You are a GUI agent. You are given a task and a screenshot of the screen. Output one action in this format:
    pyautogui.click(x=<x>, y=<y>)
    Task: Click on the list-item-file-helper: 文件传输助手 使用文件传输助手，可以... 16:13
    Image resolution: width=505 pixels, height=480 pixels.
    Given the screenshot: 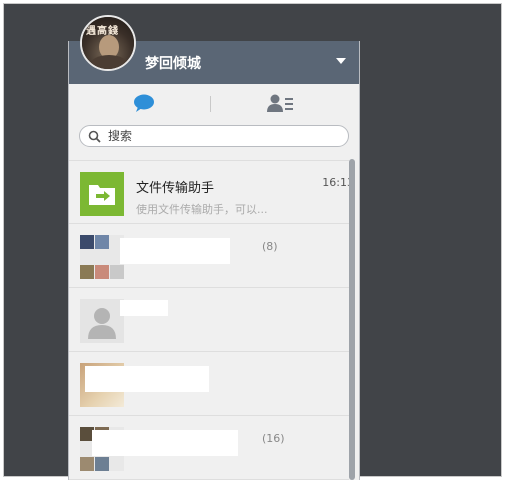 What is the action you would take?
    pyautogui.click(x=211, y=192)
    